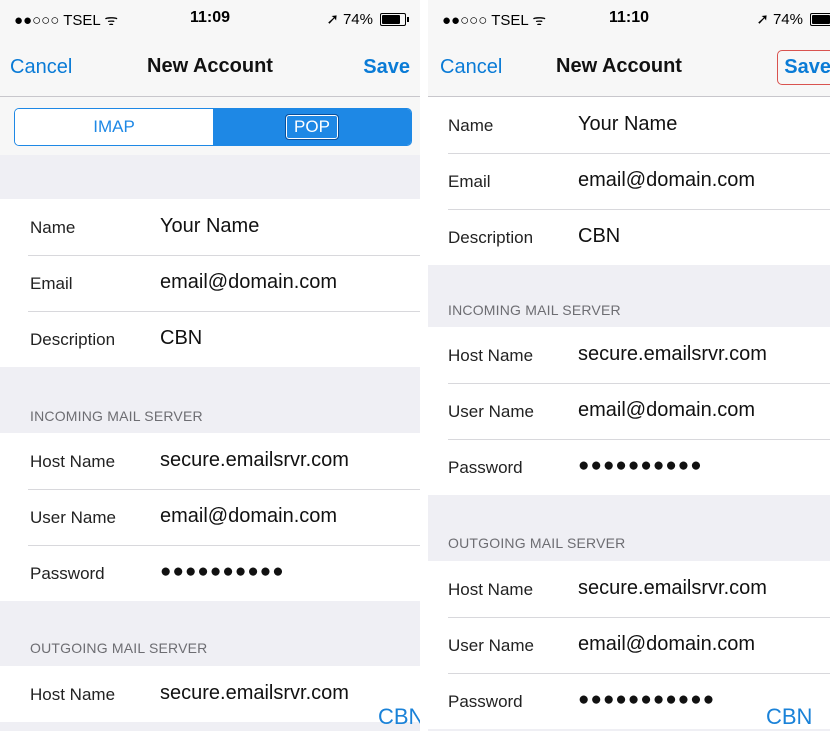  I want to click on outgoing-password-field: ●●●●●●●●●●●, so click(646, 700).